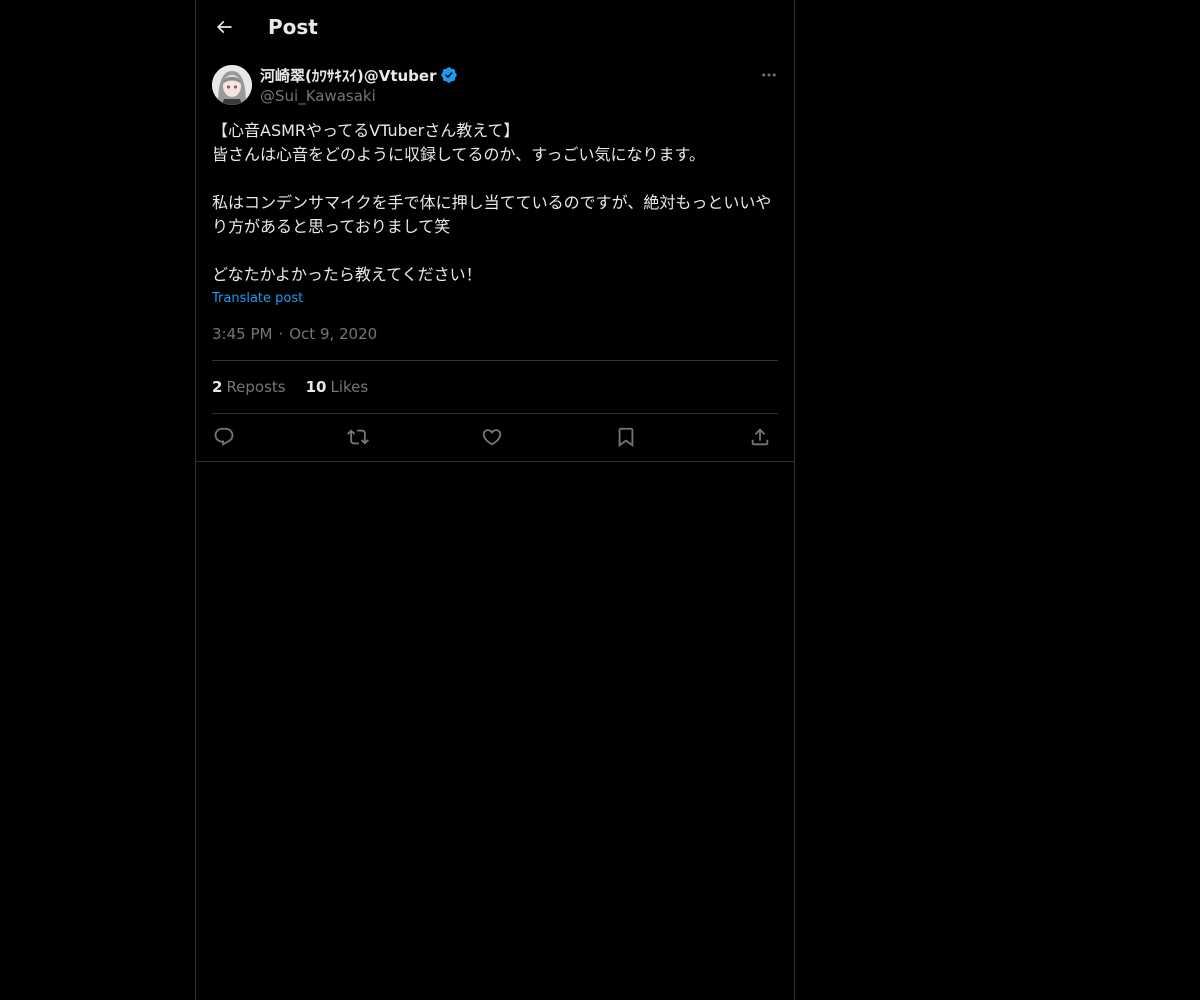  What do you see at coordinates (232, 85) in the screenshot?
I see `avatar` at bounding box center [232, 85].